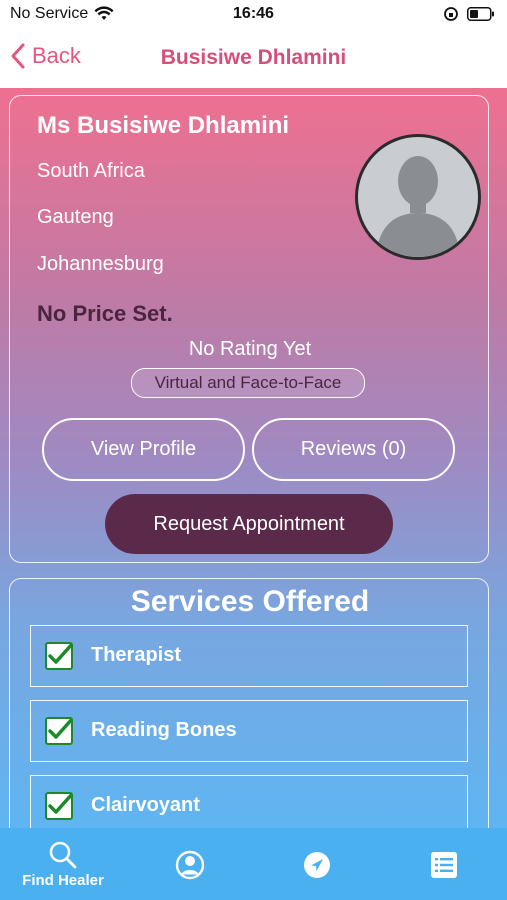  I want to click on search-icon, so click(63, 855).